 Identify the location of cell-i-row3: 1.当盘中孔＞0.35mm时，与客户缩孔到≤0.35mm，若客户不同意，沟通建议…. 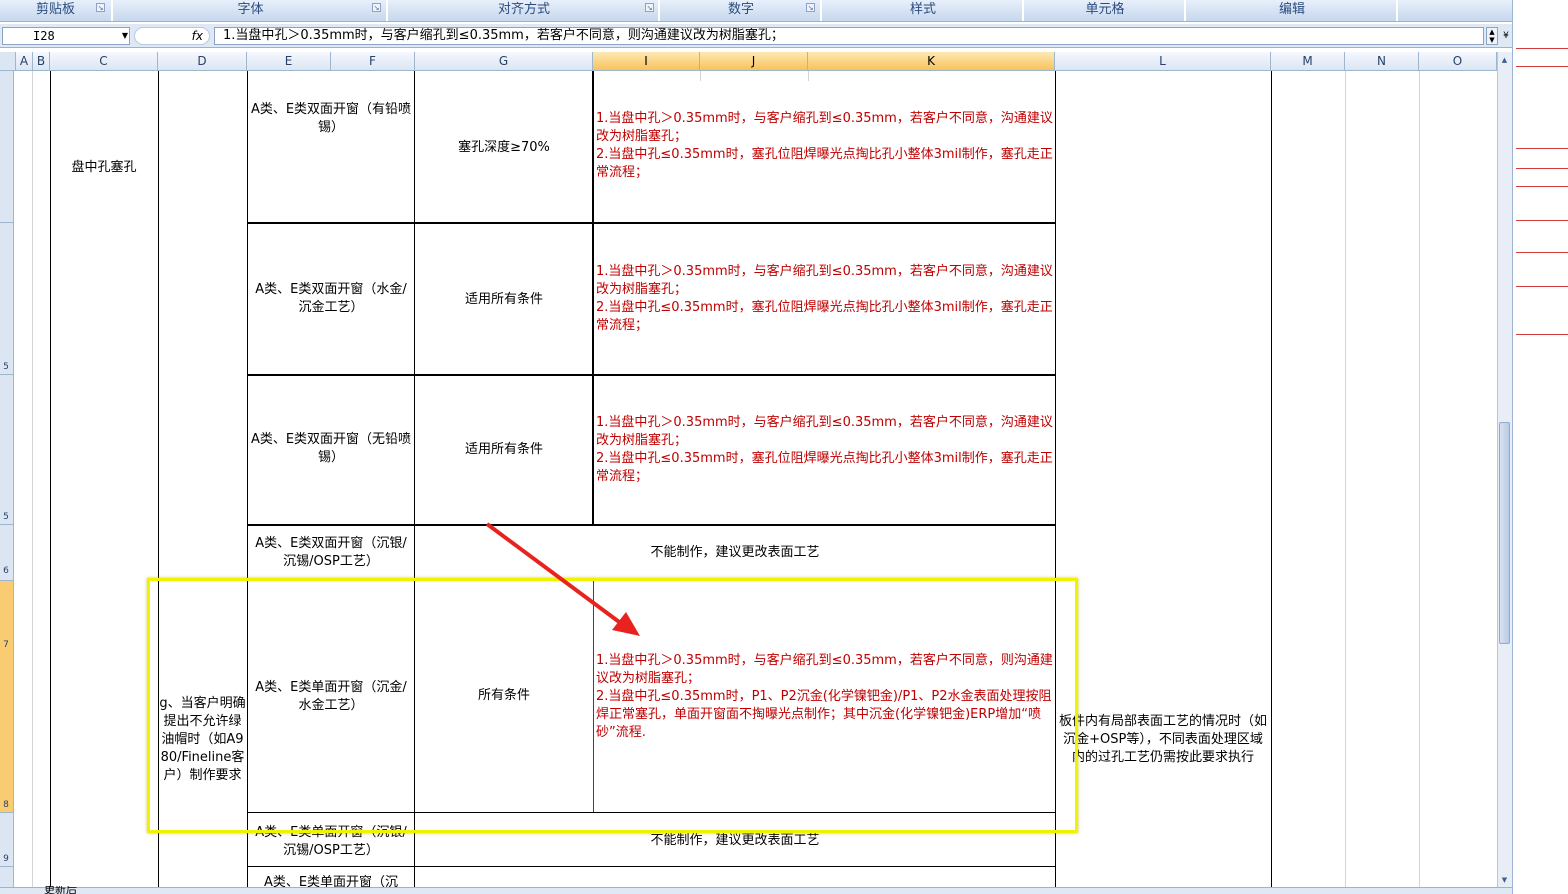
(825, 454).